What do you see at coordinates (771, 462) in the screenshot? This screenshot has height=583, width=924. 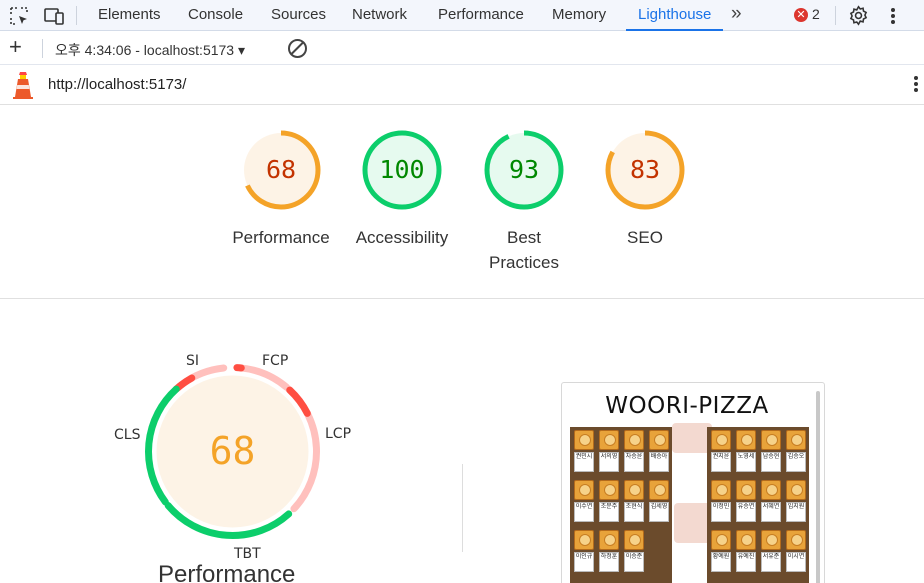 I see `pizza-card-name: 남승현` at bounding box center [771, 462].